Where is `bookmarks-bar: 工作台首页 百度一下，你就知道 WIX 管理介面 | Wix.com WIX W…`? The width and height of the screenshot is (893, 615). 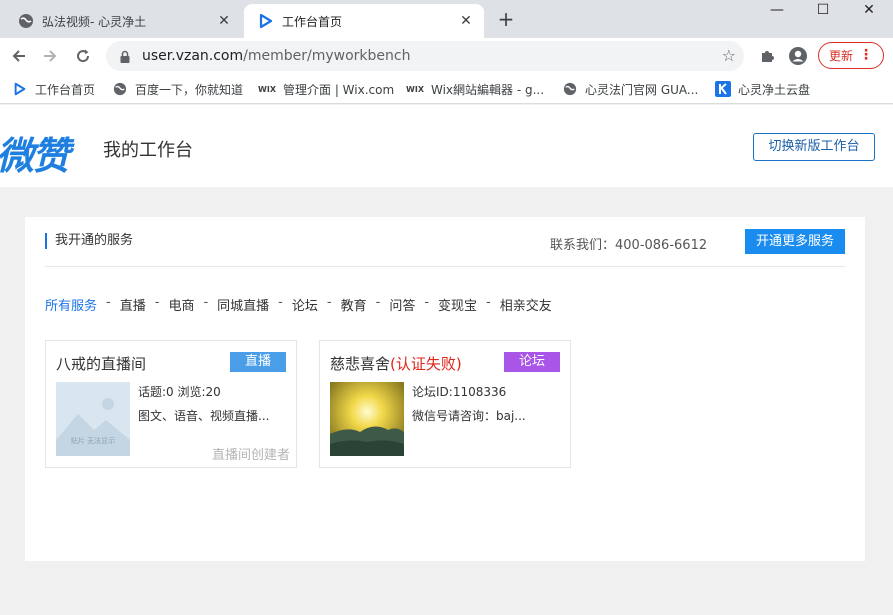 bookmarks-bar: 工作台首页 百度一下，你就知道 WIX 管理介面 | Wix.com WIX W… is located at coordinates (446, 89).